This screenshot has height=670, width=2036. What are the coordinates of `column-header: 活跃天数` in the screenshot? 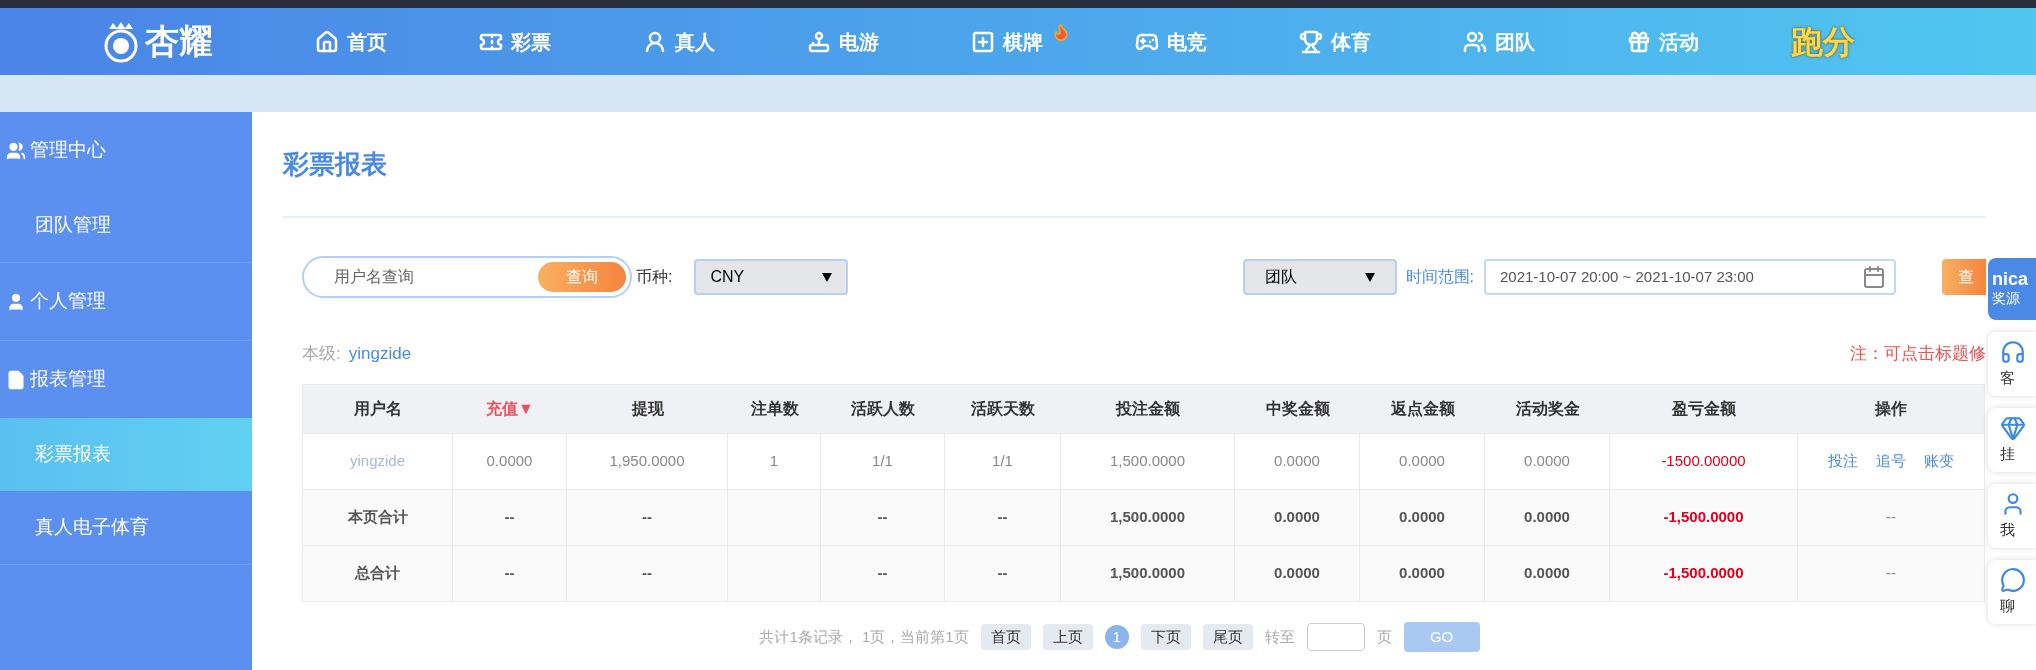 It's located at (1003, 409).